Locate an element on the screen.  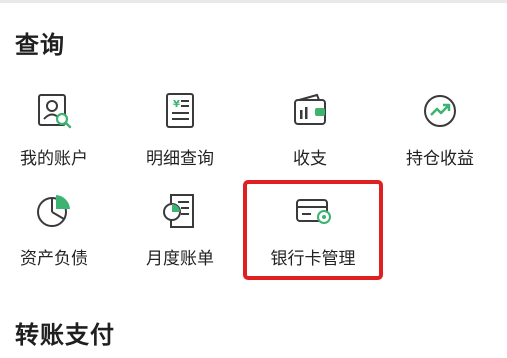
monthly-bill-icon is located at coordinates (178, 211).